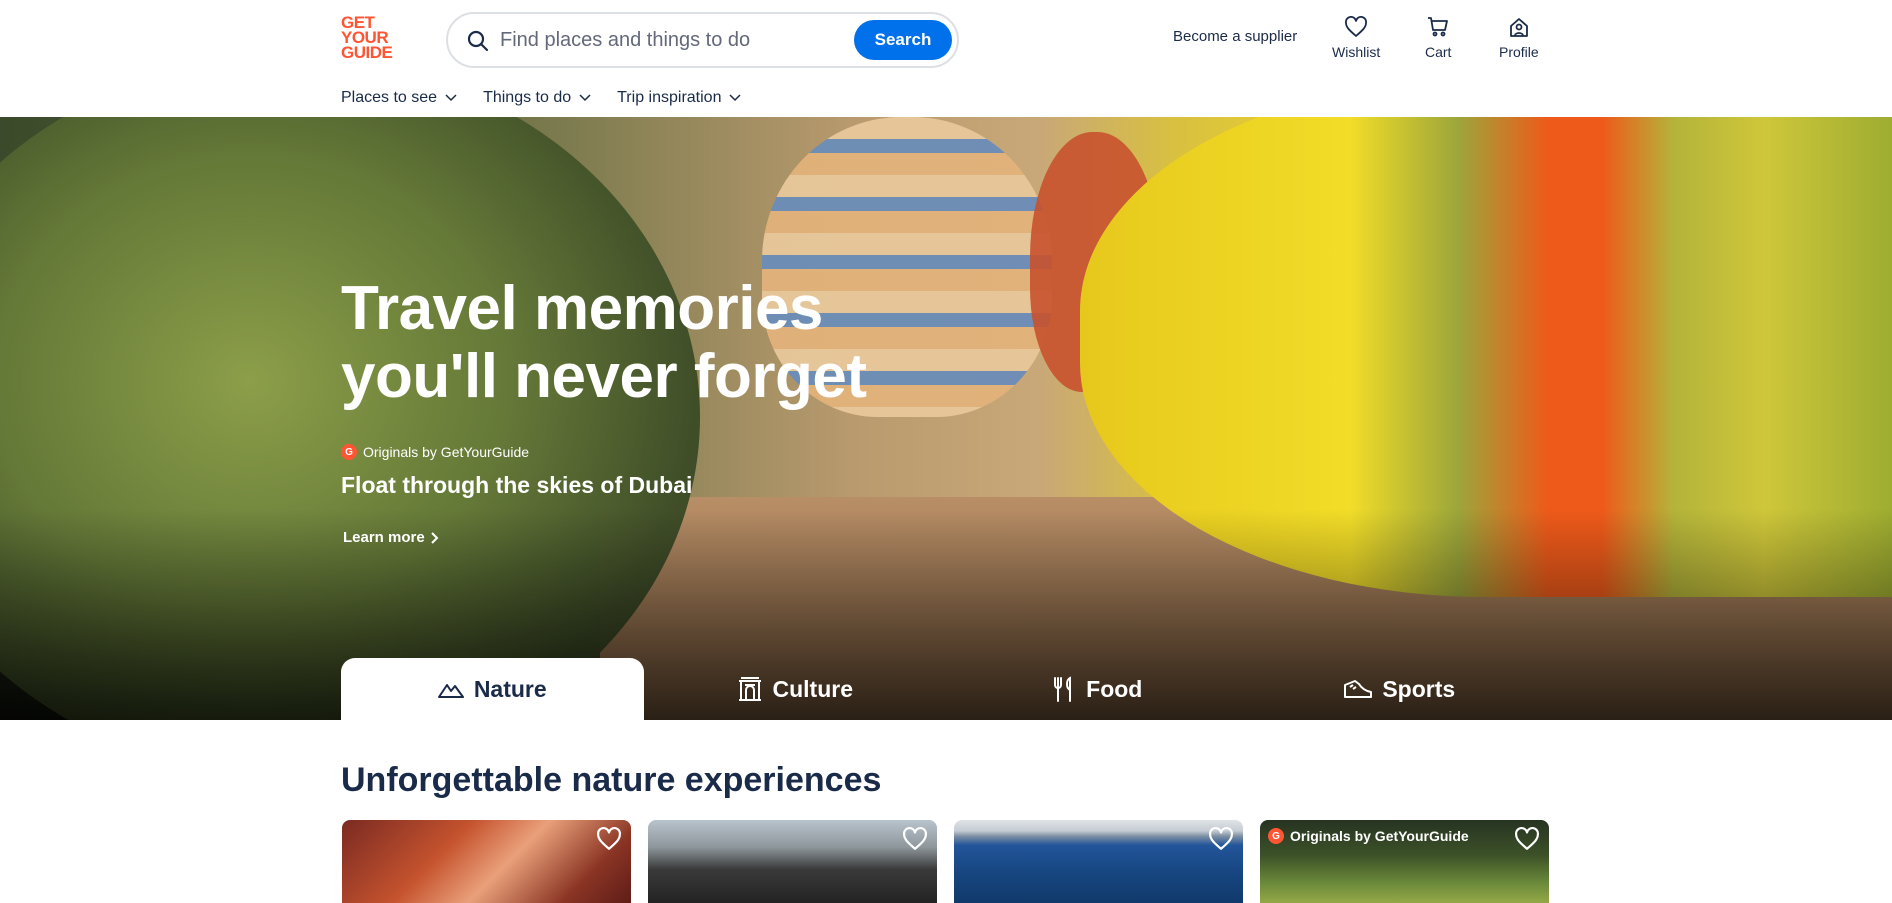 The width and height of the screenshot is (1892, 903). Describe the element at coordinates (1438, 38) in the screenshot. I see `cart-button: Cart` at that location.